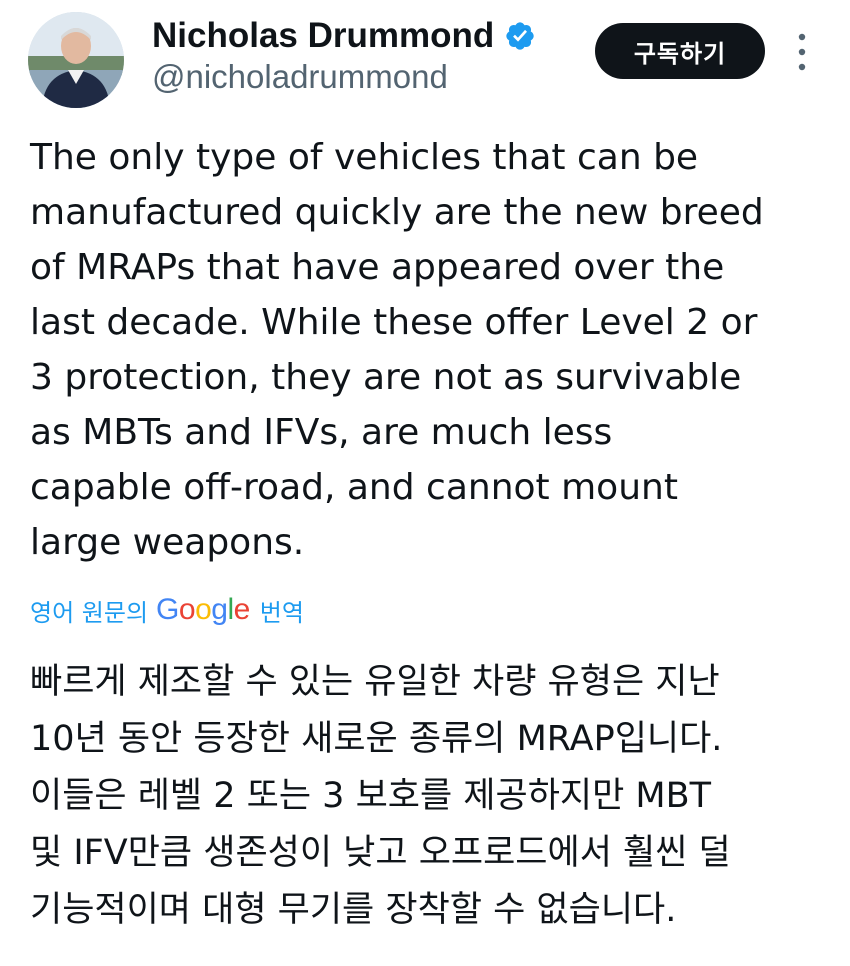 Image resolution: width=850 pixels, height=966 pixels. Describe the element at coordinates (371, 796) in the screenshot. I see `translated-line: 이들은 레벨 2 또는 3 보호를 제공하지만 MBT` at that location.